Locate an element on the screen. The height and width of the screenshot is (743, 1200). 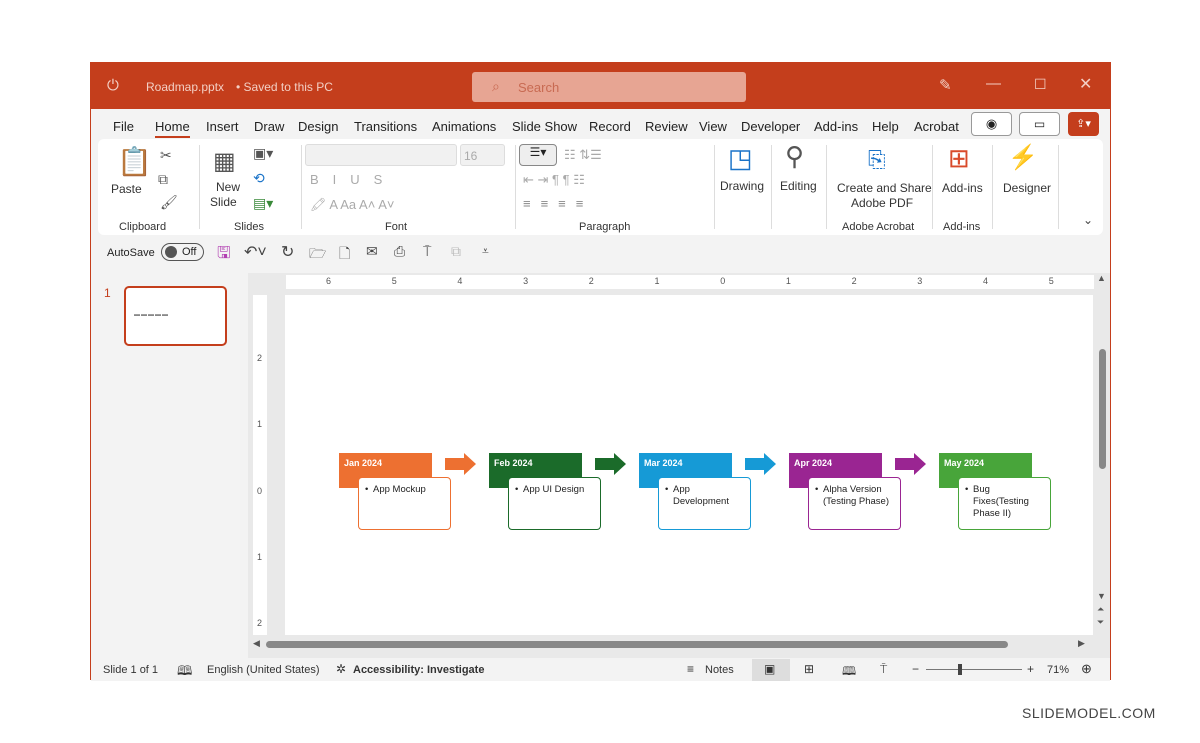
milestone-task: Alpha Version (Testing Phase) is located at coordinates (854, 503).